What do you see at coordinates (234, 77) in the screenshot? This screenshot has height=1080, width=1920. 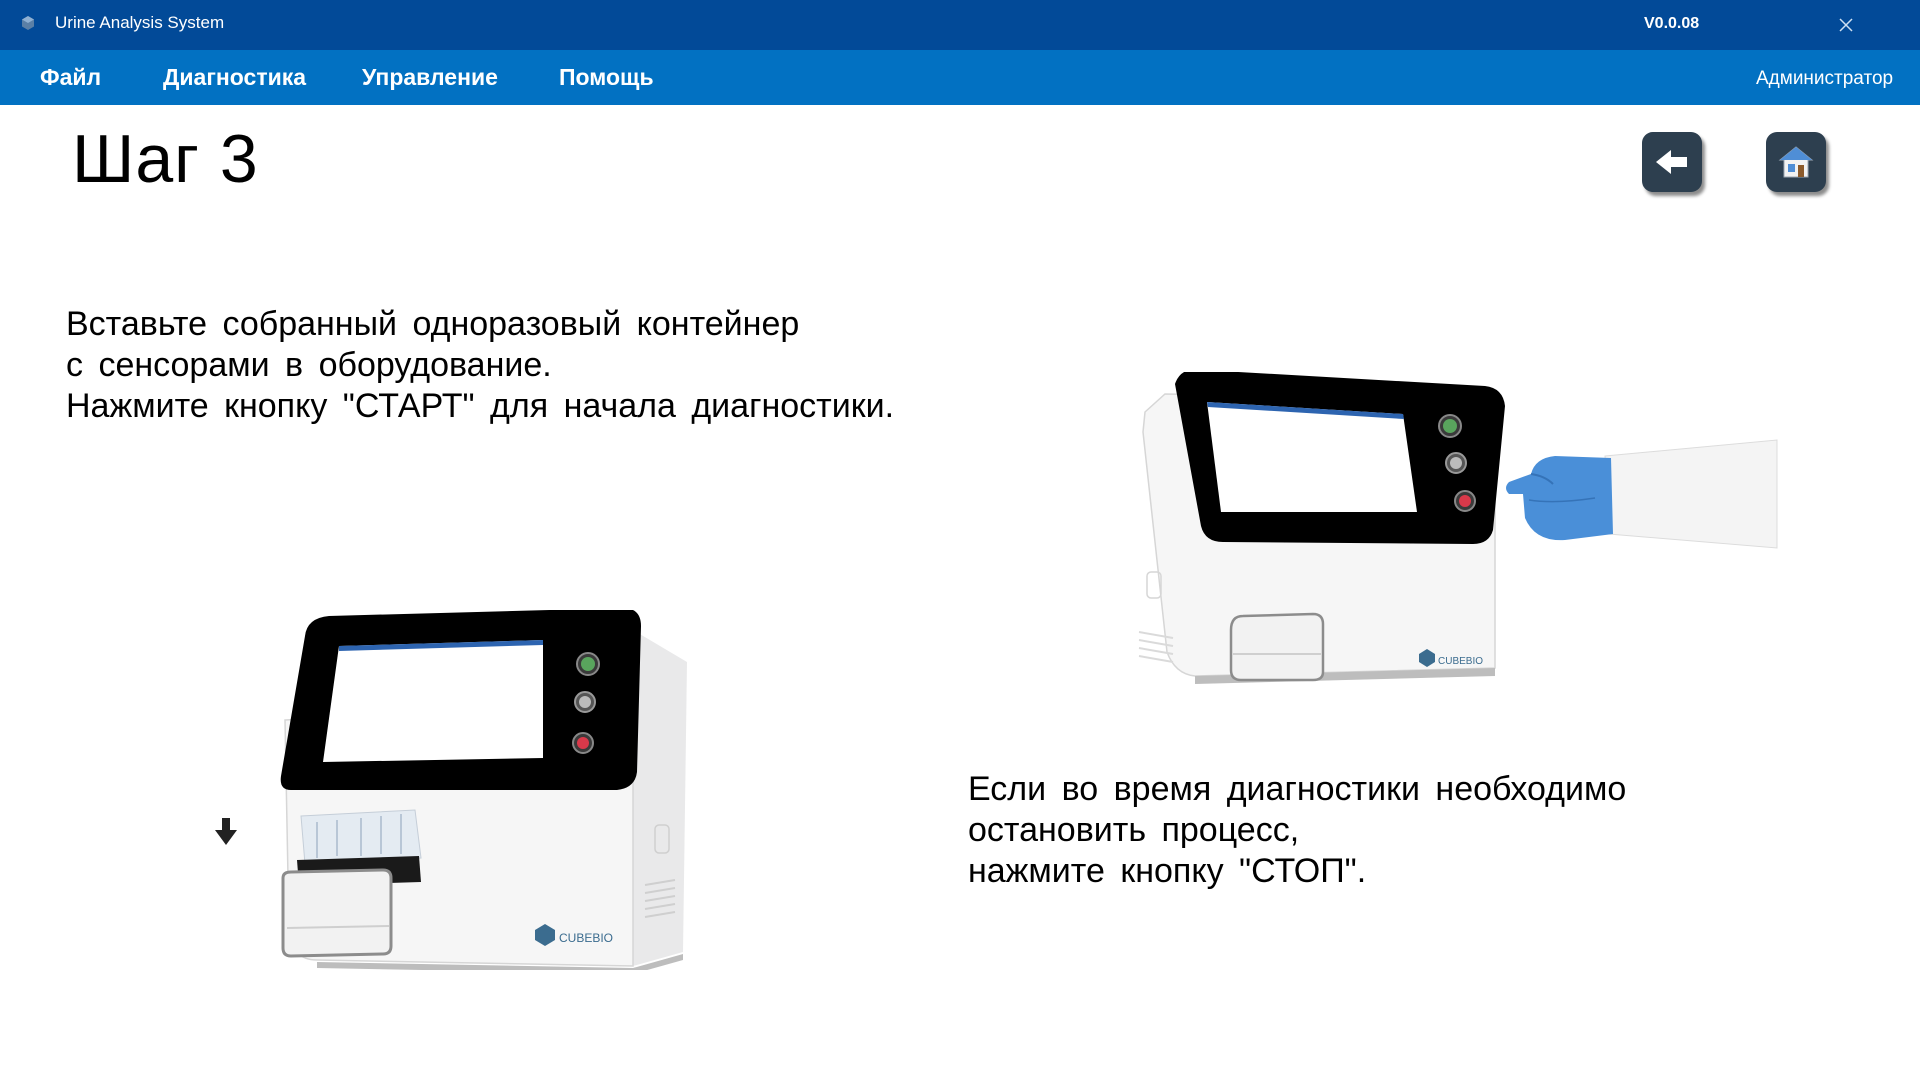 I see `menu-diagnostics: Диагностика` at bounding box center [234, 77].